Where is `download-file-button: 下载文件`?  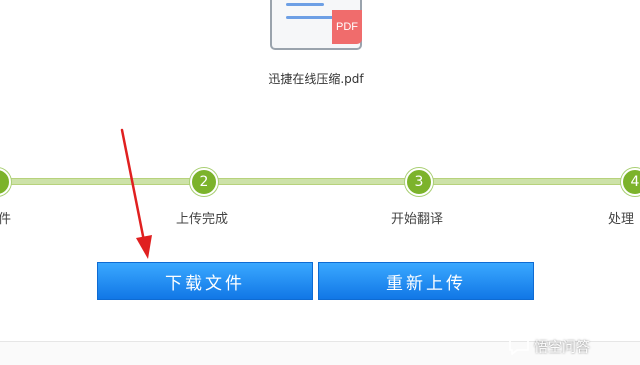
download-file-button: 下载文件 is located at coordinates (205, 281).